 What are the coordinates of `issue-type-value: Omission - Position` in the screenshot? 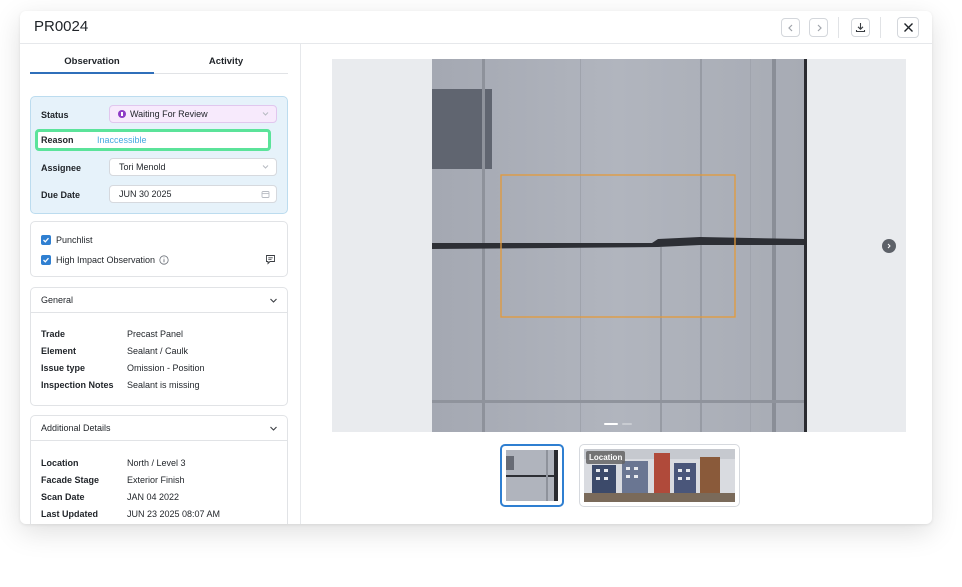 It's located at (166, 368).